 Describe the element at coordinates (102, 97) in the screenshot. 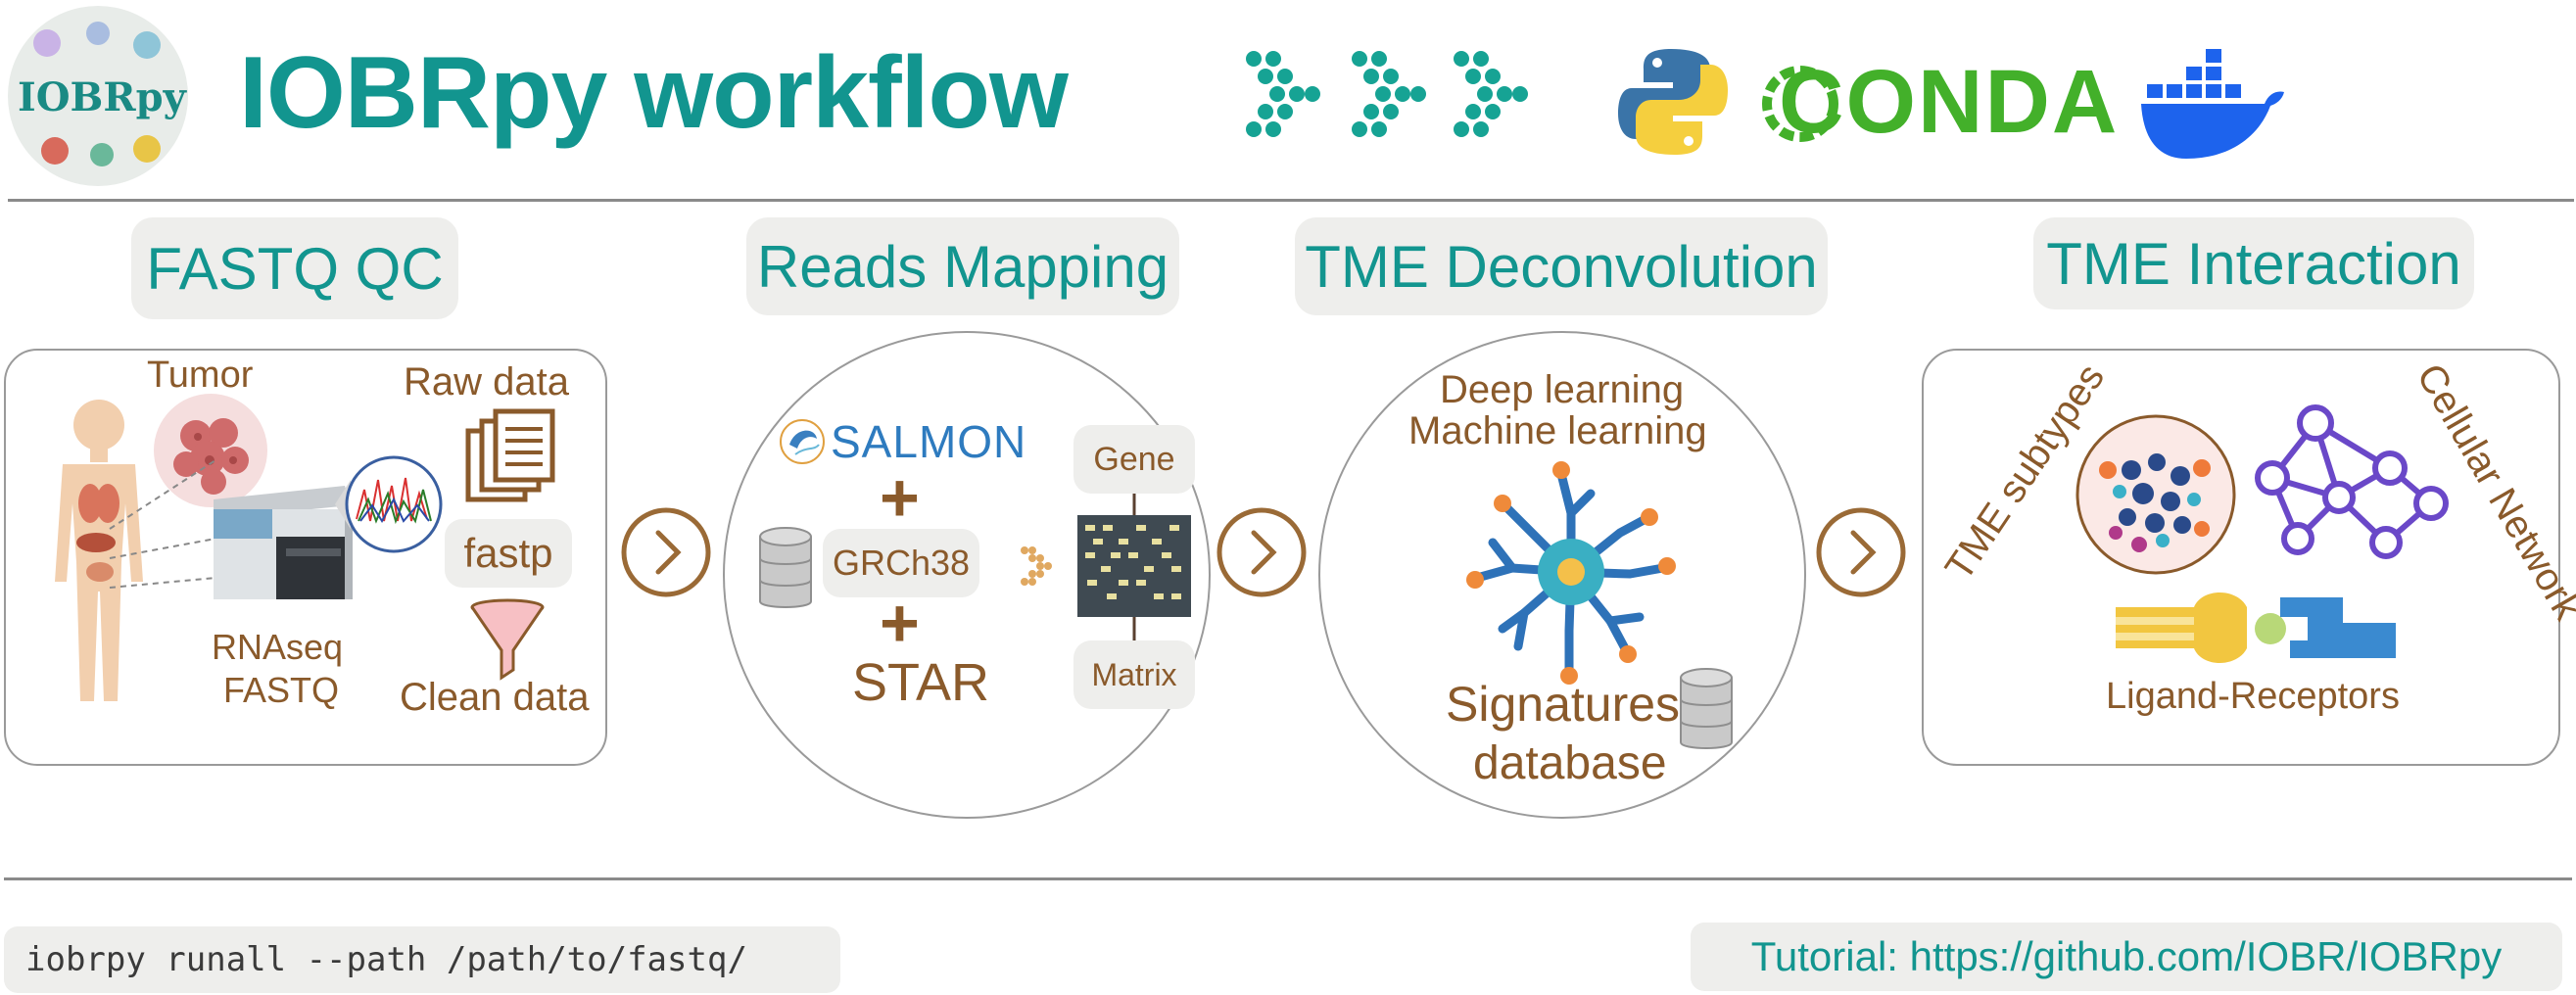

I see `logo-text: IOBRpy` at that location.